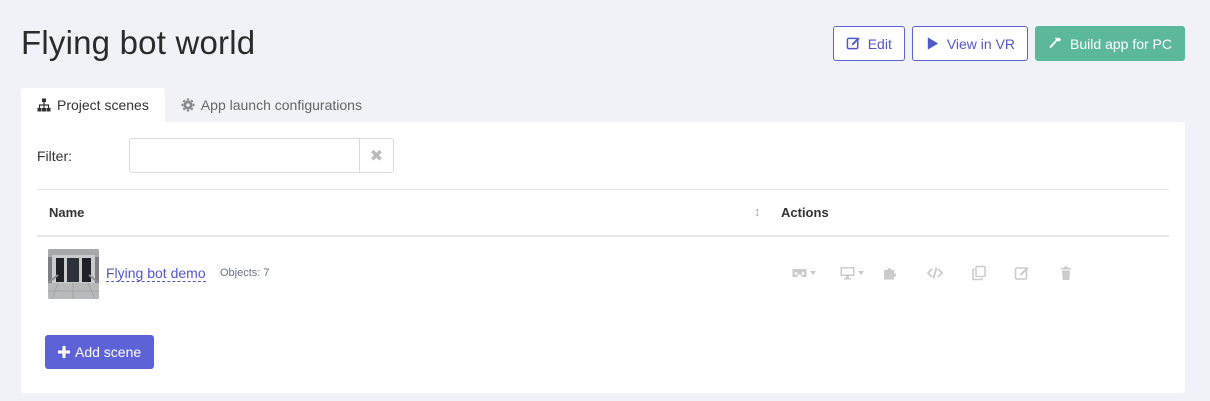 This screenshot has height=401, width=1210. I want to click on tab-project-scenes: Project scenes, so click(93, 105).